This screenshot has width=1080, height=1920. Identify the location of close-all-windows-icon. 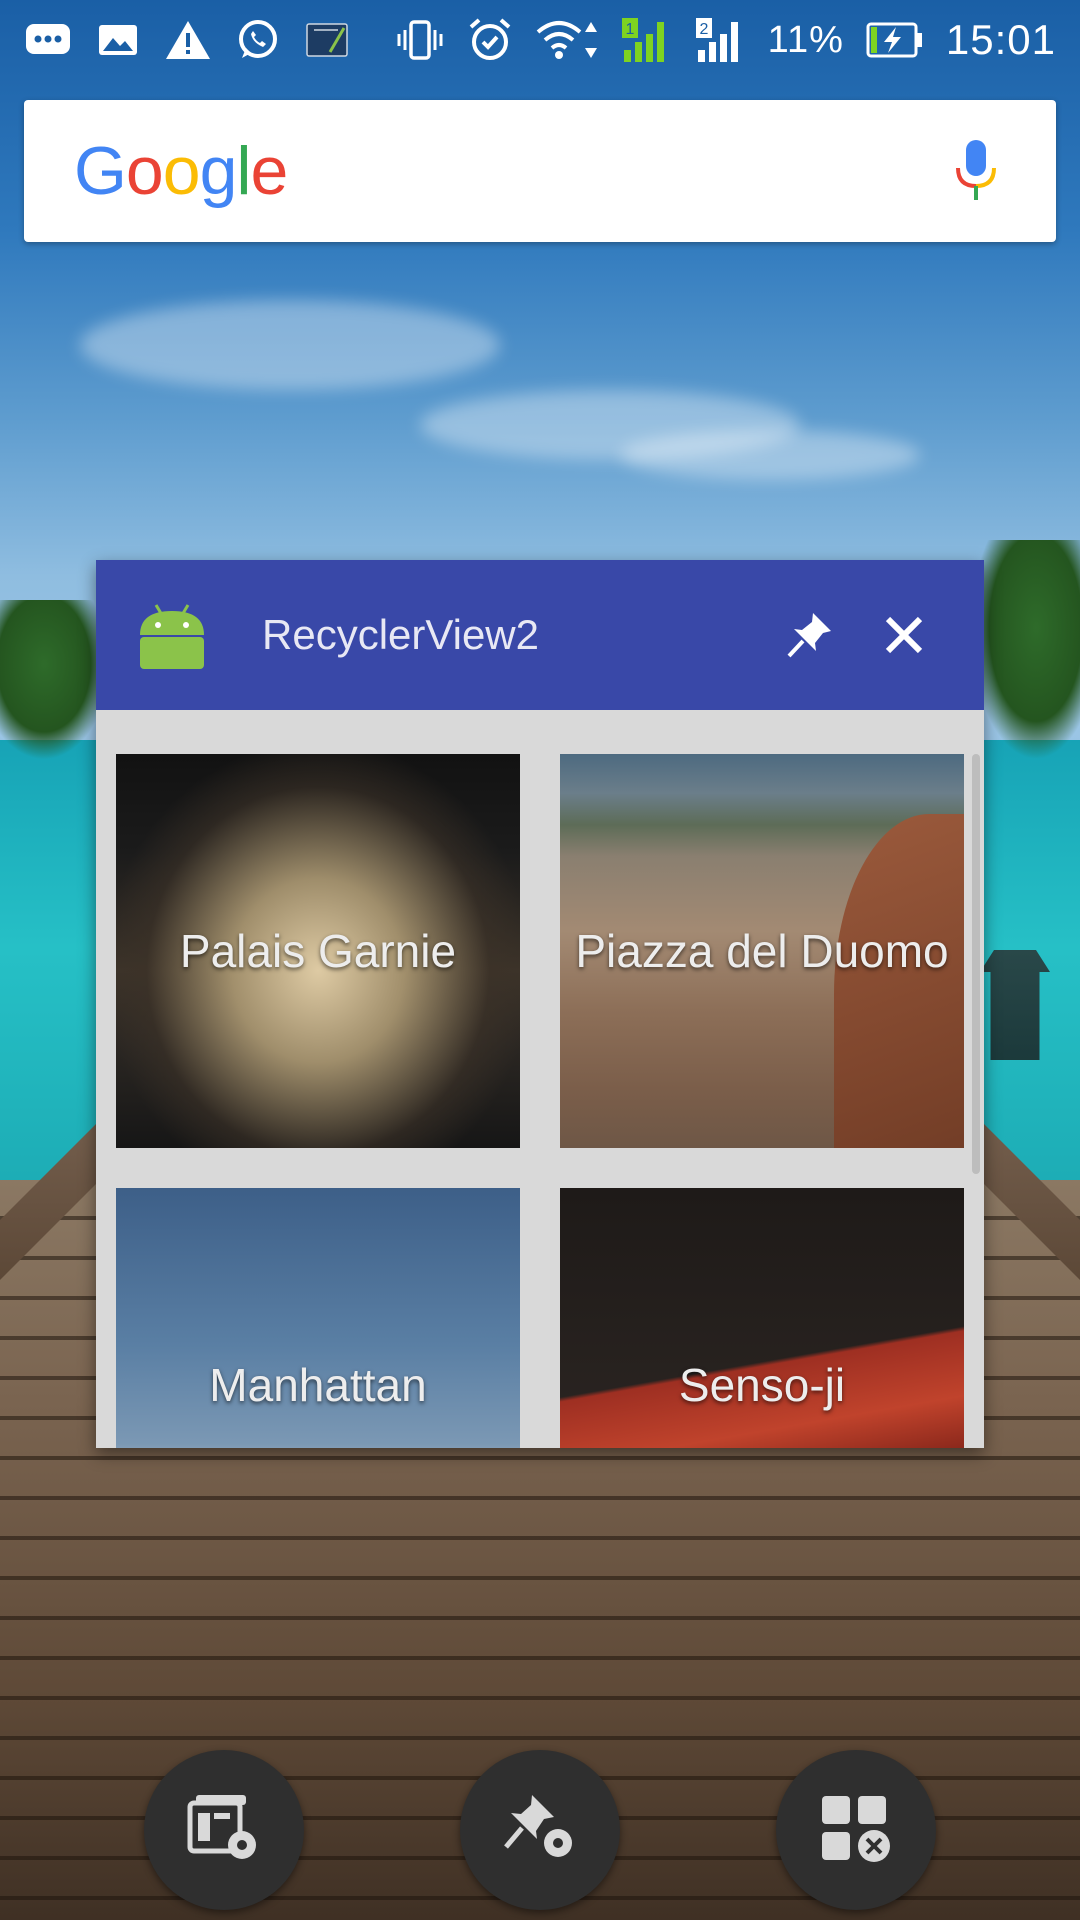
(856, 1830).